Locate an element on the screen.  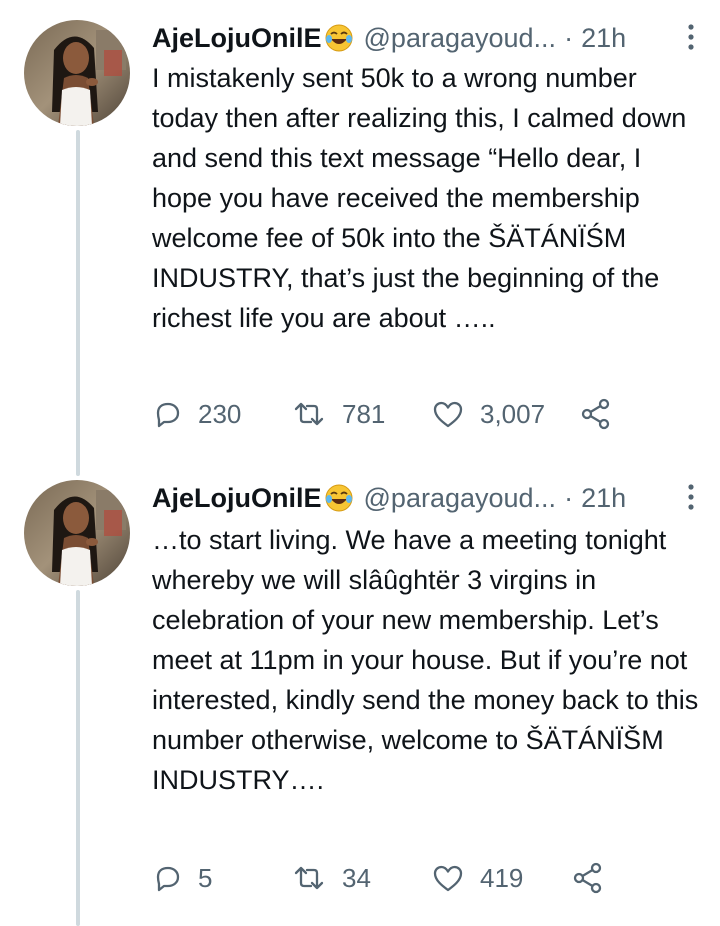
tweet-actions: 230 781 3,007 is located at coordinates (412, 414).